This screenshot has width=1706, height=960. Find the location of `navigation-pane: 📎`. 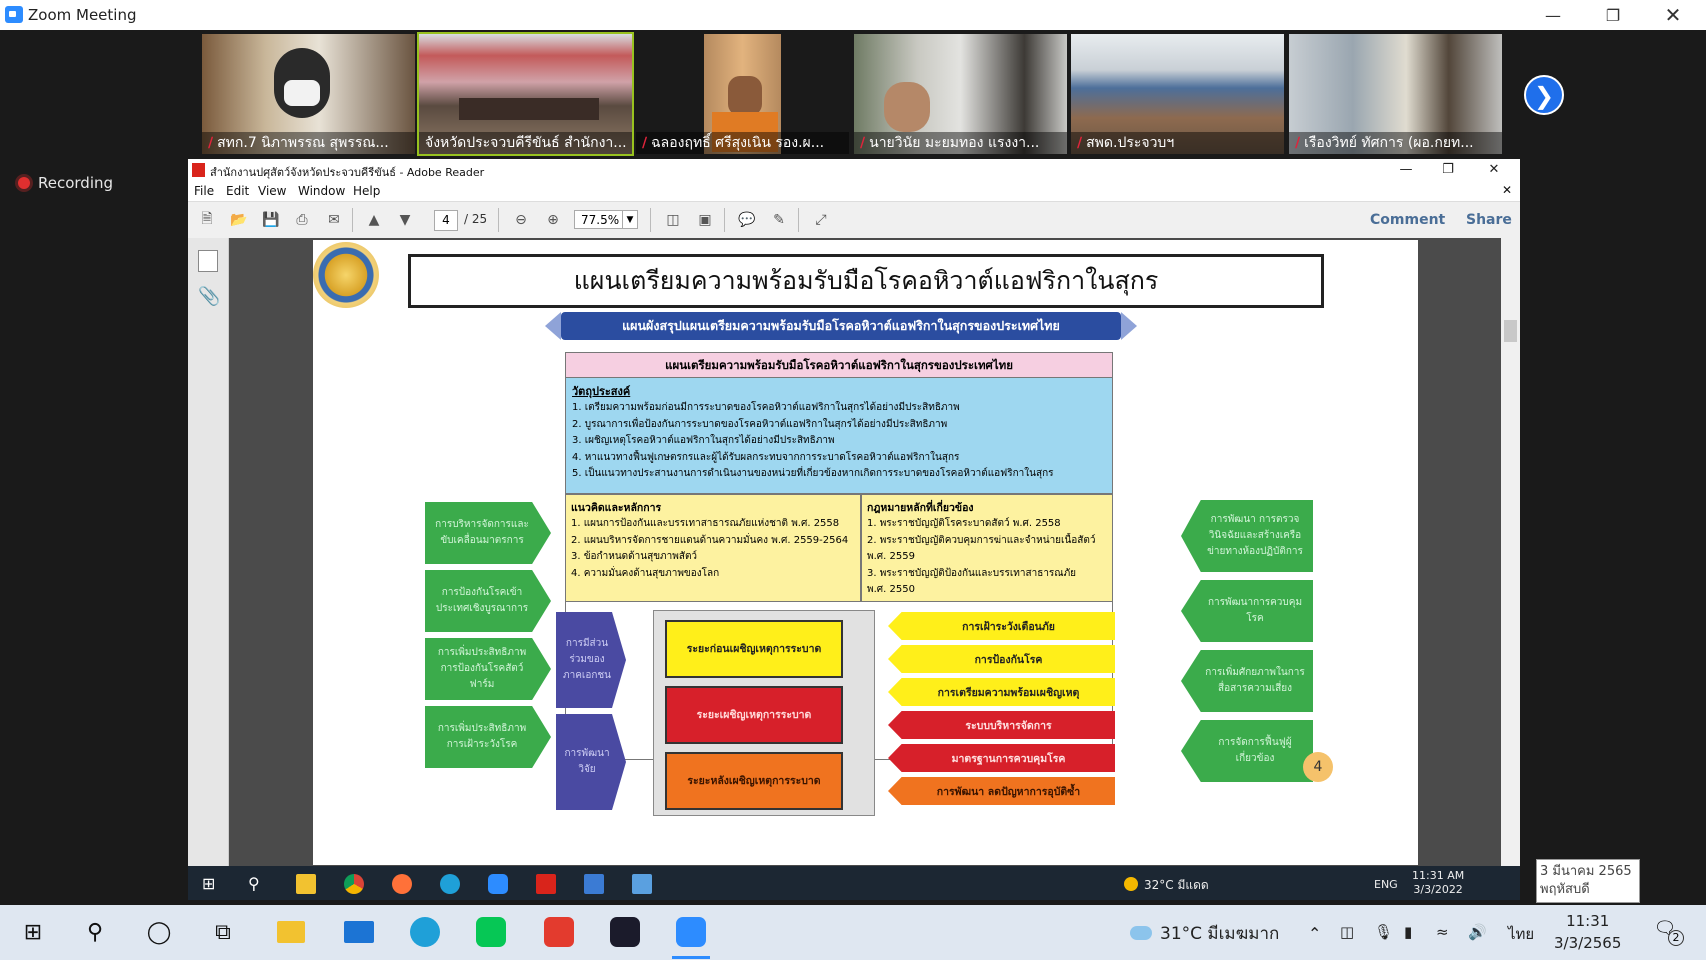

navigation-pane: 📎 is located at coordinates (208, 552).